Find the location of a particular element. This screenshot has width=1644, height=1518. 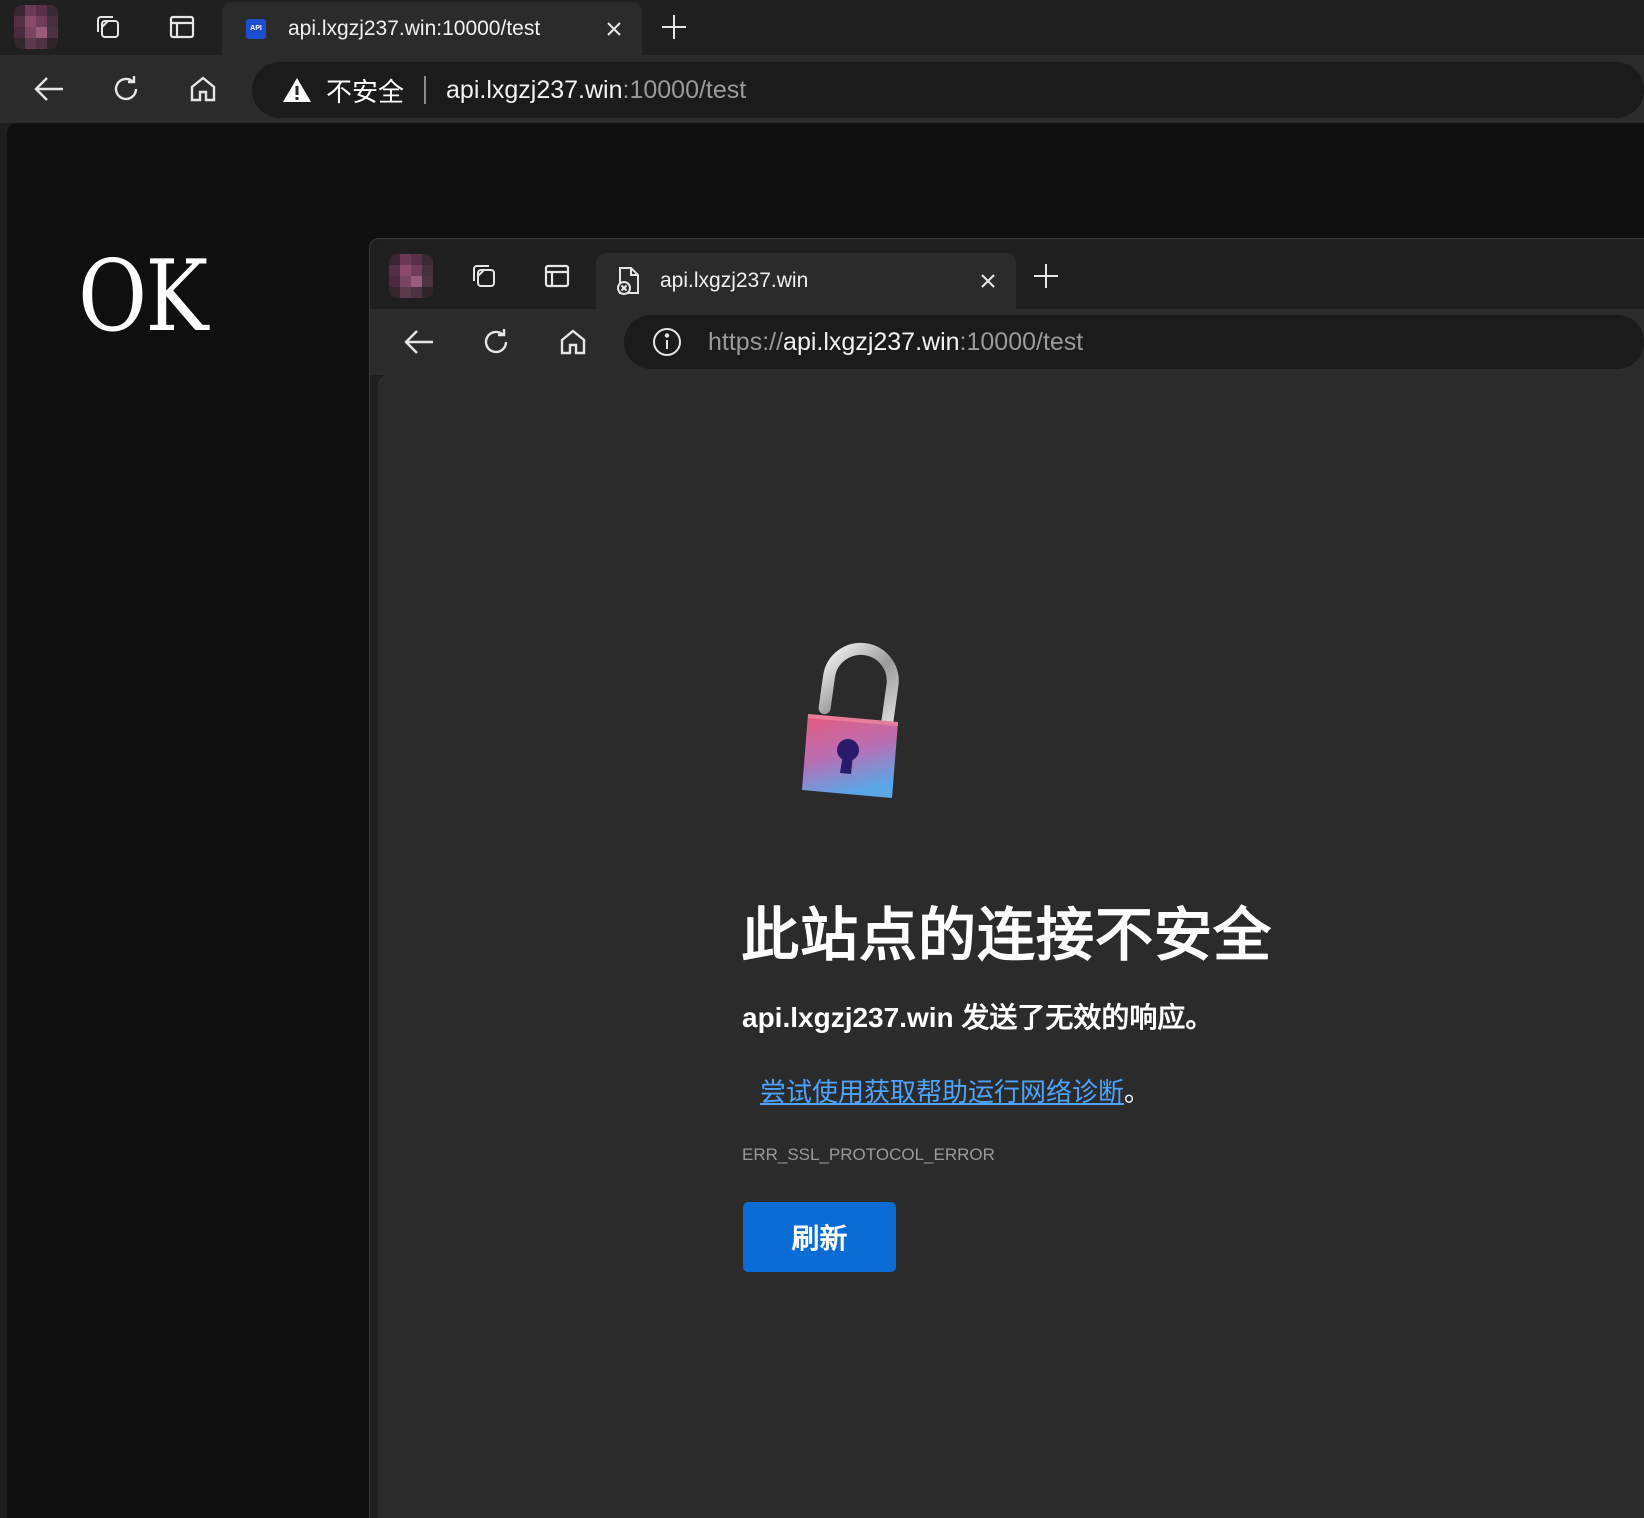

open-padlock-icon is located at coordinates (853, 725).